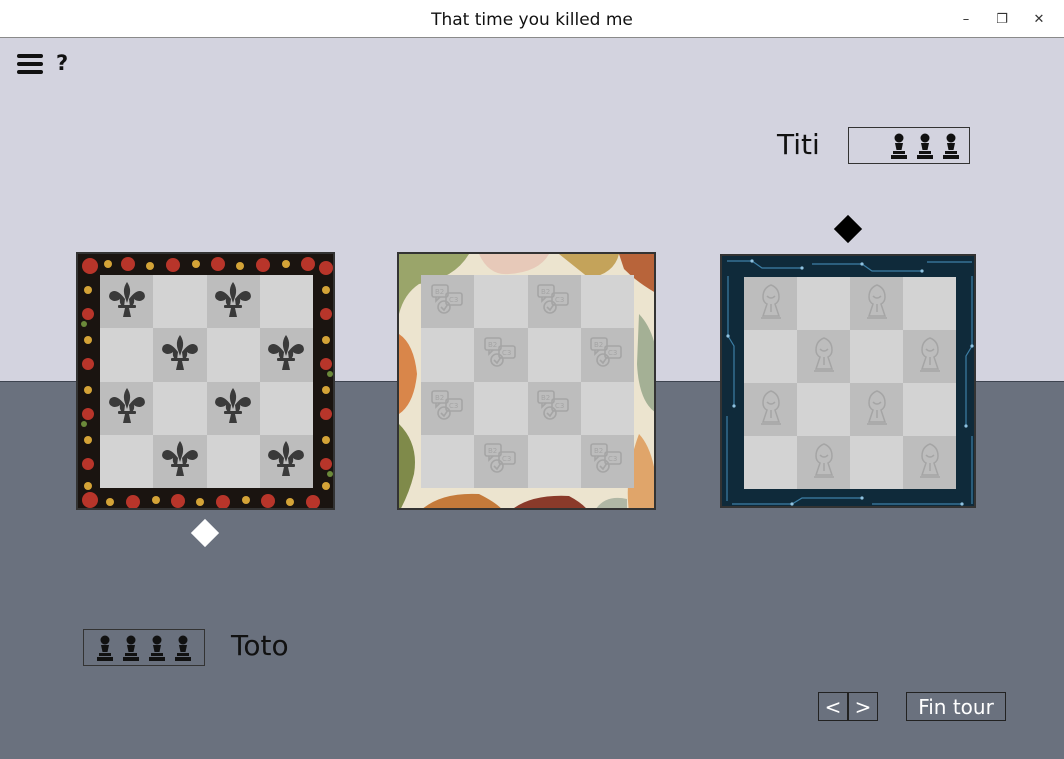 The height and width of the screenshot is (759, 1064). What do you see at coordinates (62, 63) in the screenshot?
I see `help-button: ?` at bounding box center [62, 63].